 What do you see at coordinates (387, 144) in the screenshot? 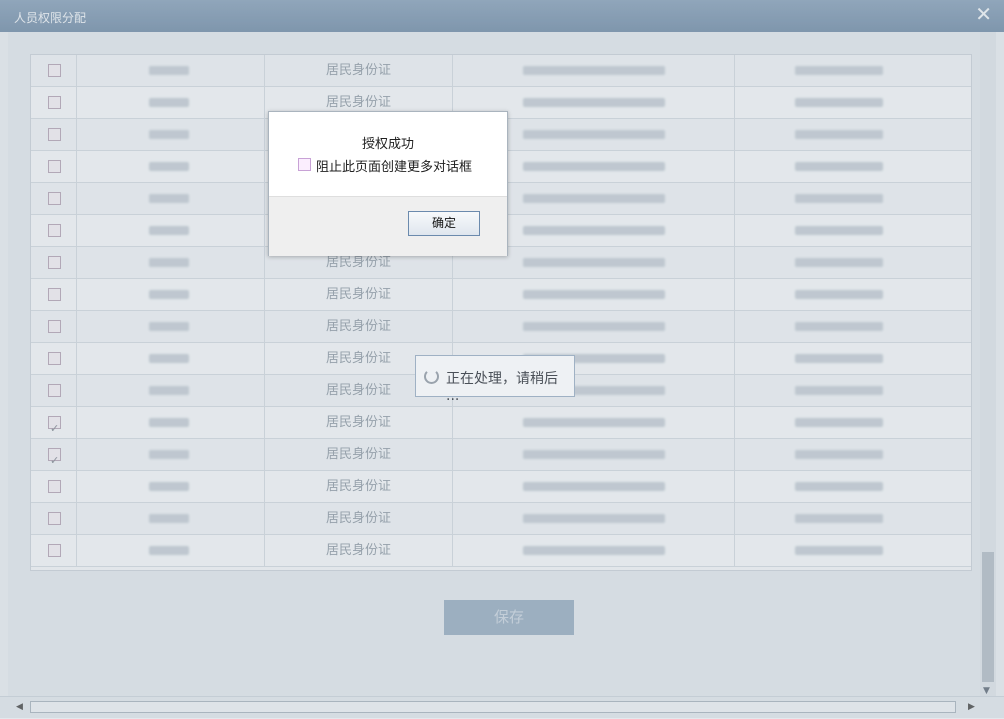
I see `alert-message: 授权成功` at bounding box center [387, 144].